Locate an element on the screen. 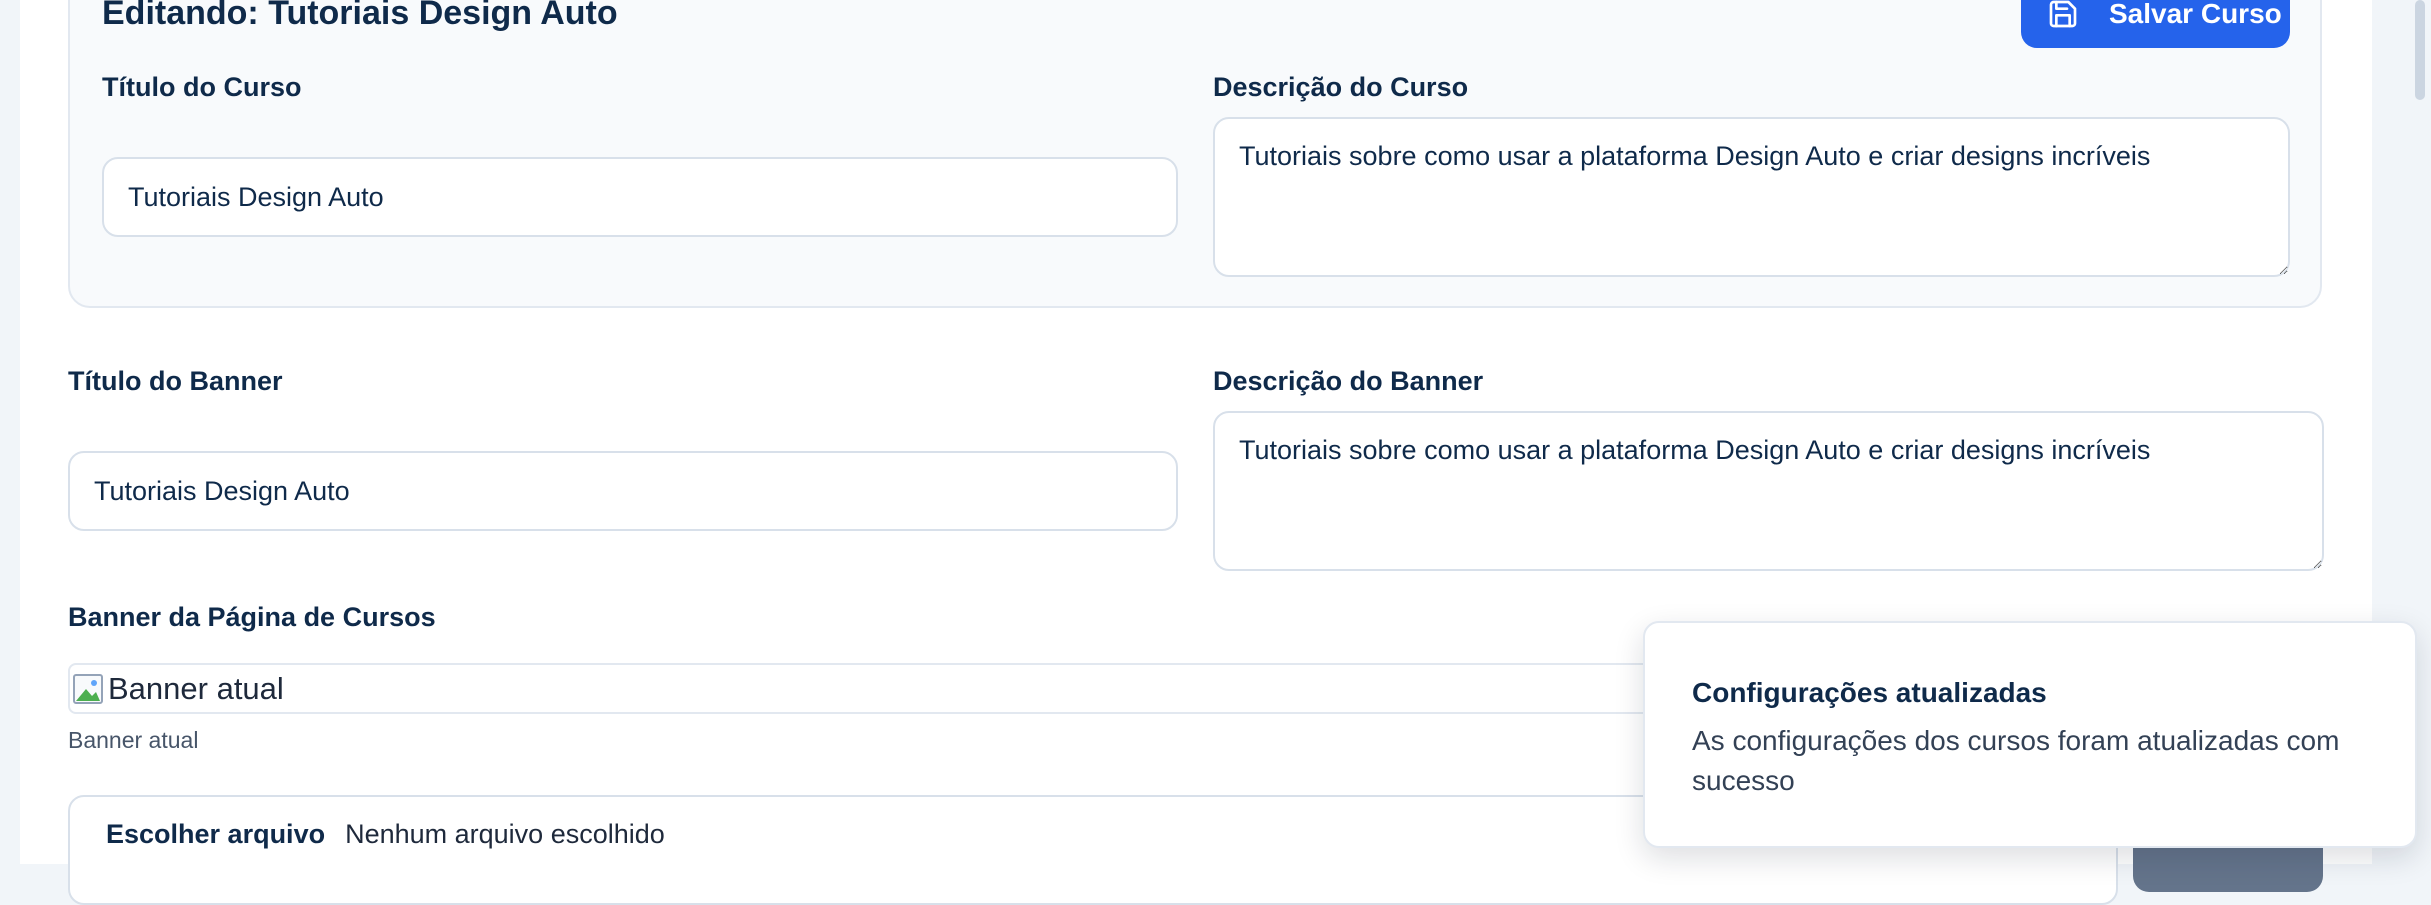 Image resolution: width=2431 pixels, height=905 pixels. save-course-button: Salvar Curso is located at coordinates (2155, 24).